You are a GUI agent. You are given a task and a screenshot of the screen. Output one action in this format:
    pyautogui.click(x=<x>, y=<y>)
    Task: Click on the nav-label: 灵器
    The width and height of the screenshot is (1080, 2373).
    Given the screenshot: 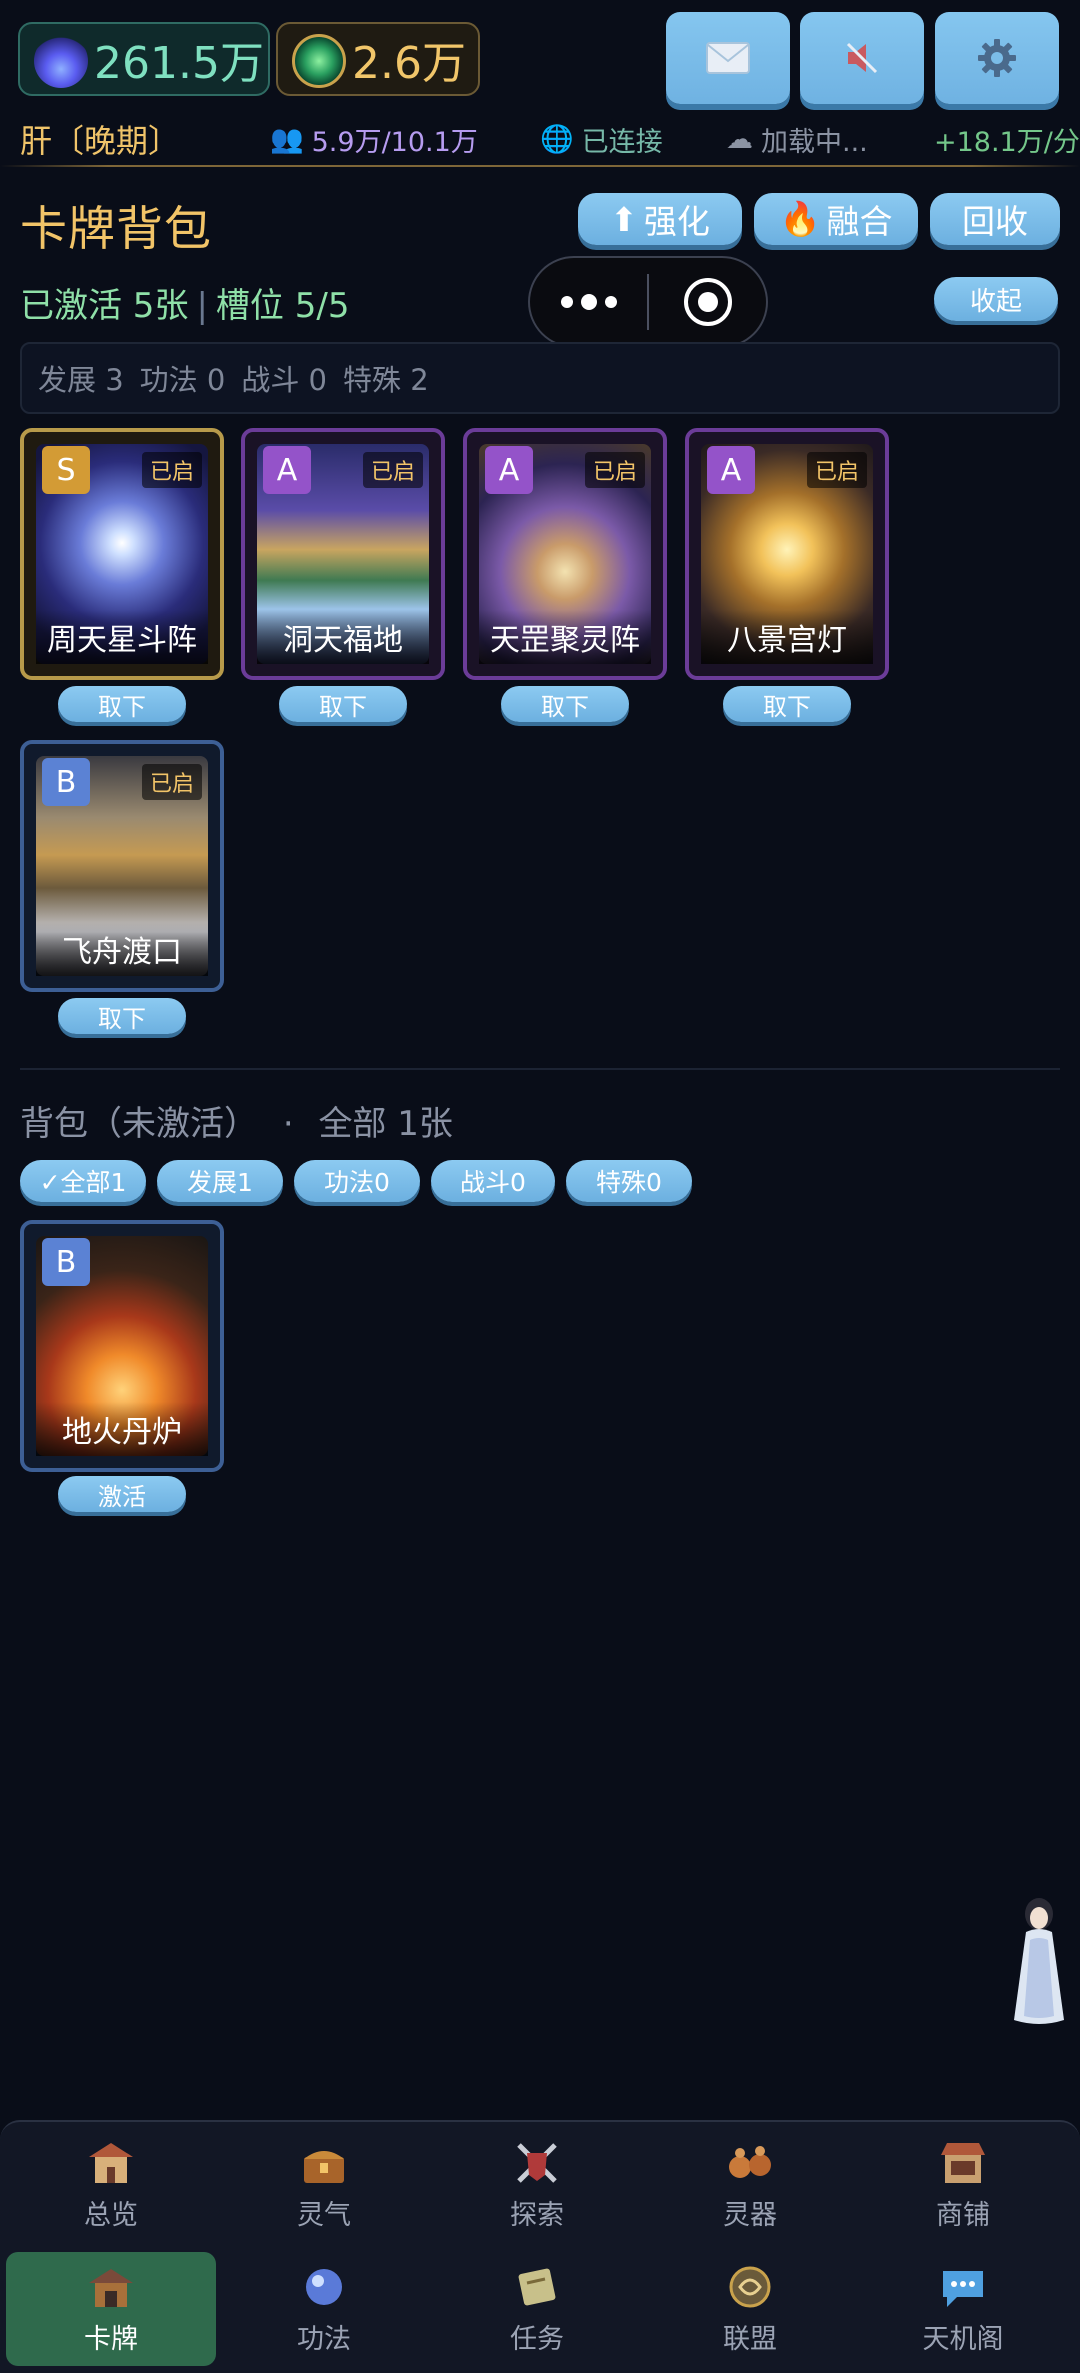 What is the action you would take?
    pyautogui.click(x=750, y=2215)
    